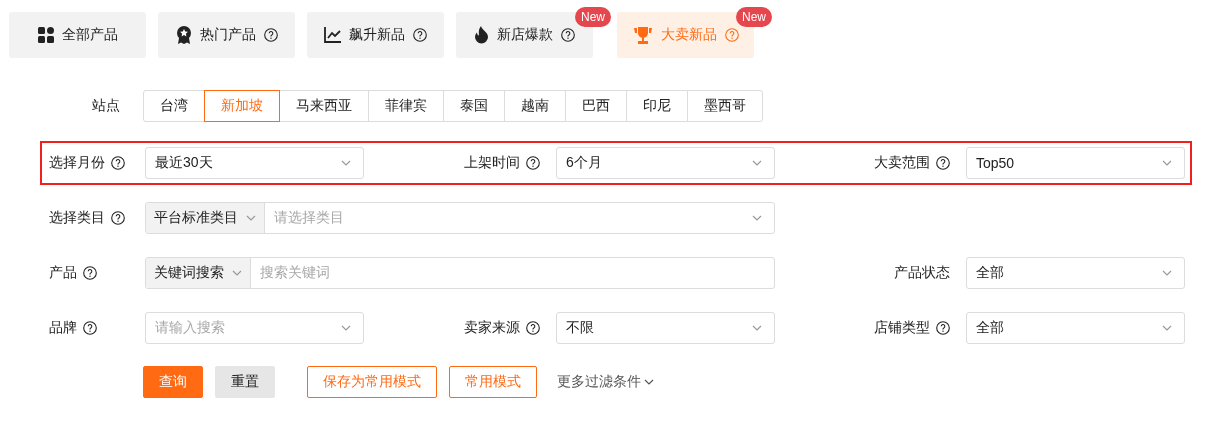 The height and width of the screenshot is (422, 1219). I want to click on site-option: 台湾, so click(174, 106).